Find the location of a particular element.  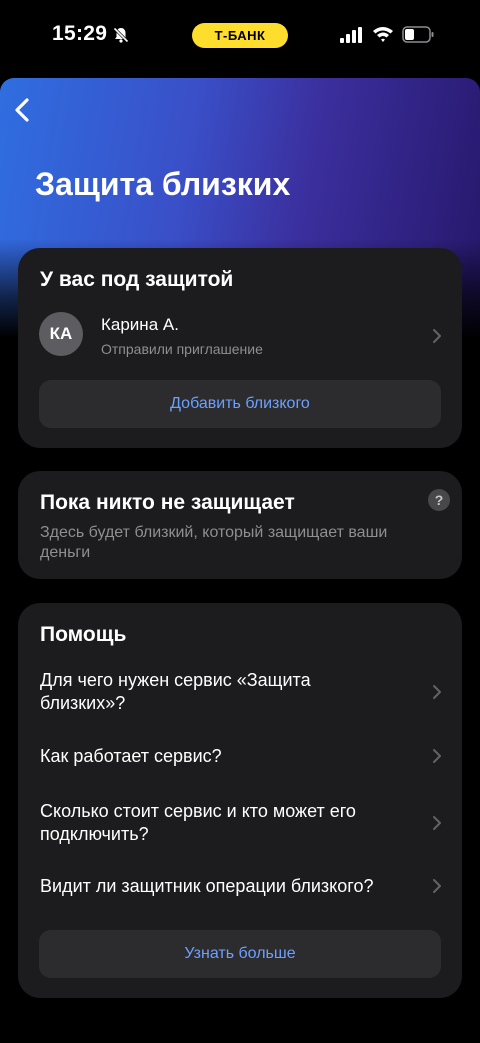

person-row: КА Карина А. Отправили приглашение is located at coordinates (240, 336).